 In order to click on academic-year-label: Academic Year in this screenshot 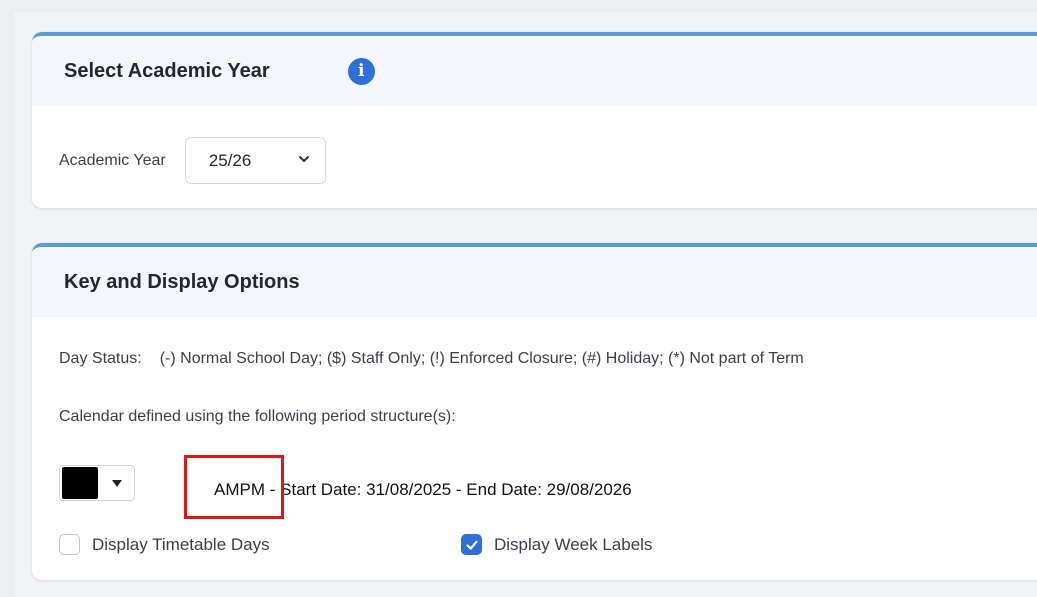, I will do `click(112, 160)`.